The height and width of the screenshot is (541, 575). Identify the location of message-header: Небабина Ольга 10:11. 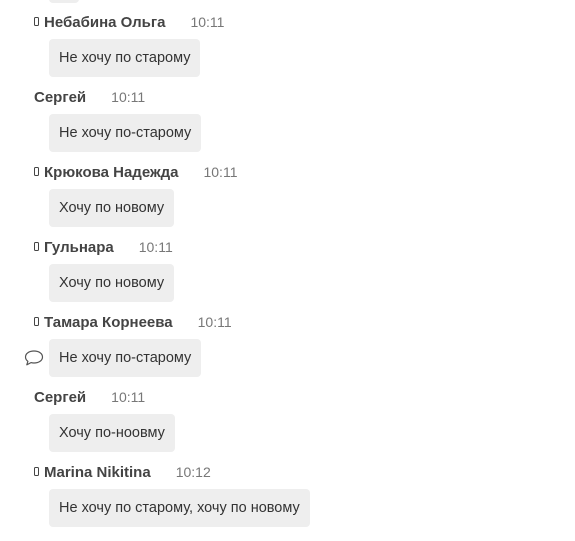
(129, 22).